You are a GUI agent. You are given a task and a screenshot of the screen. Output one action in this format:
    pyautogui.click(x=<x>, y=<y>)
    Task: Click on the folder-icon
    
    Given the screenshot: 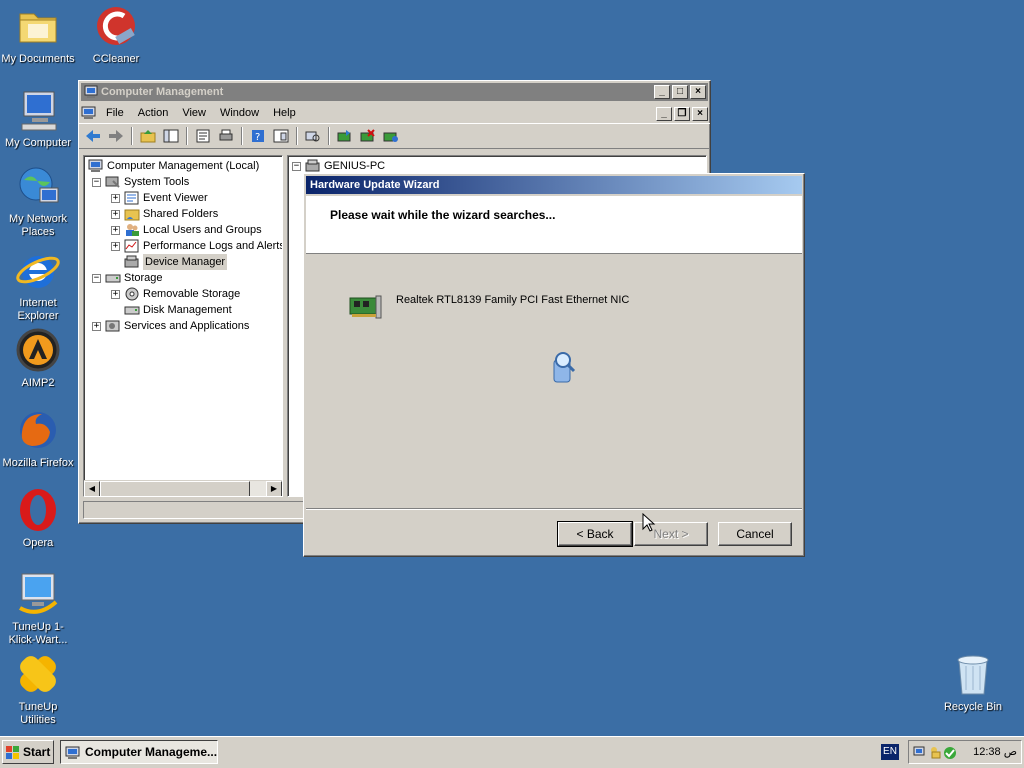 What is the action you would take?
    pyautogui.click(x=38, y=26)
    